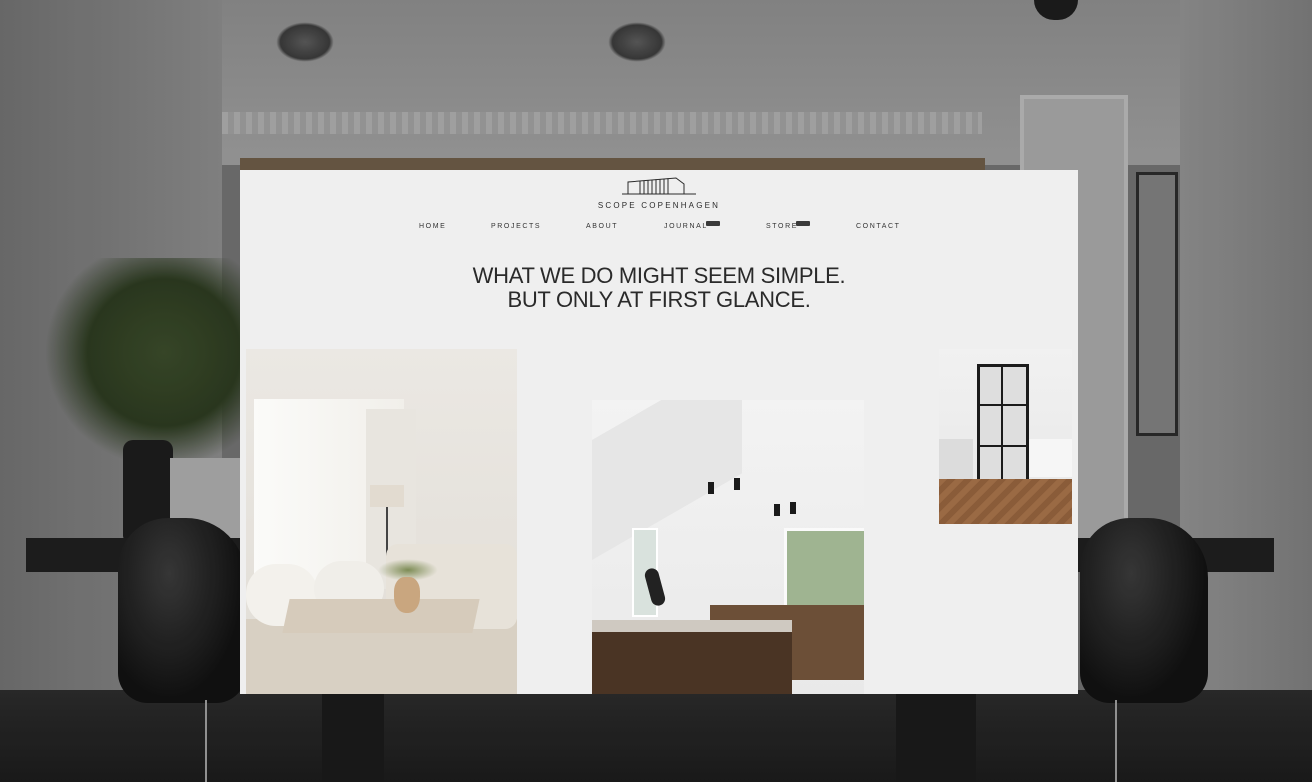 The width and height of the screenshot is (1312, 782). What do you see at coordinates (381, 521) in the screenshot?
I see `project-image-living-room` at bounding box center [381, 521].